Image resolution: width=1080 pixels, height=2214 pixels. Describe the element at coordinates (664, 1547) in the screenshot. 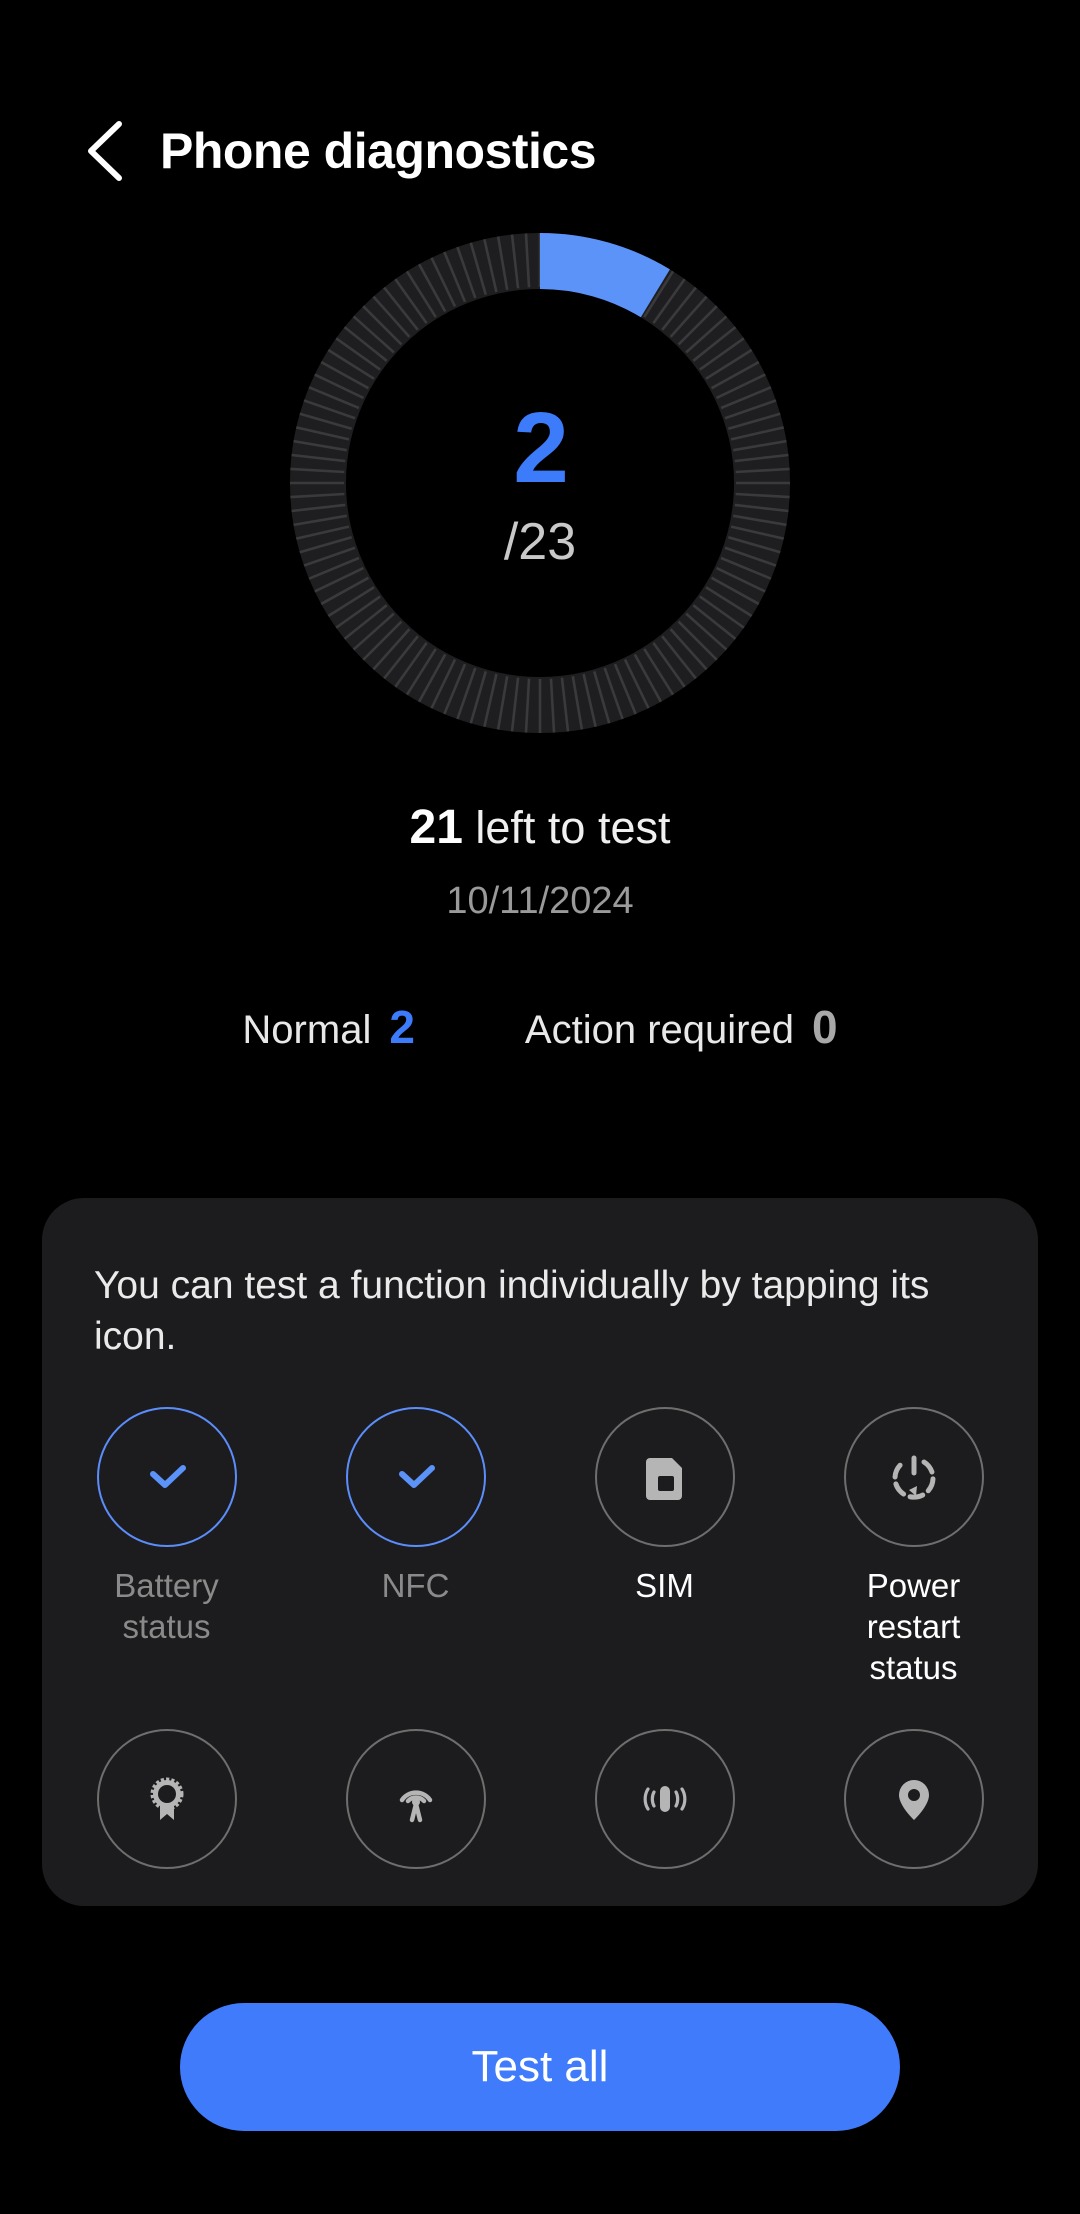

I see `function-item: SIM` at that location.